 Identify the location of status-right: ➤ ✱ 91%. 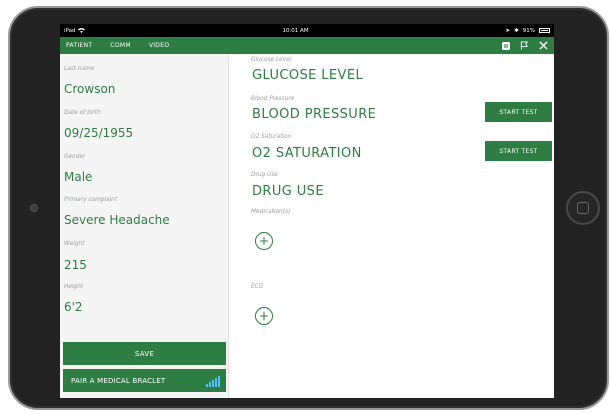
(528, 31).